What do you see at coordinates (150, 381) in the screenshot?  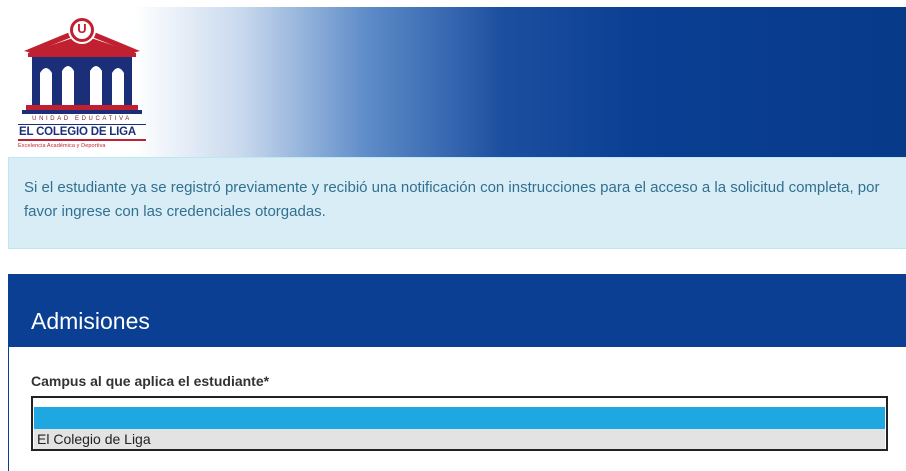 I see `campus-field-label: Campus al que aplica el estudiante*` at bounding box center [150, 381].